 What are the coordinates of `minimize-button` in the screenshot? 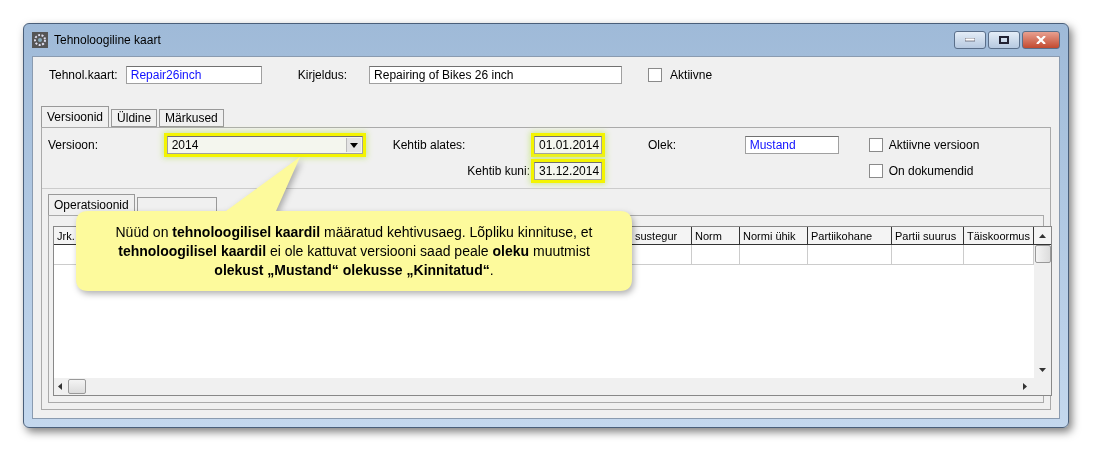 It's located at (970, 40).